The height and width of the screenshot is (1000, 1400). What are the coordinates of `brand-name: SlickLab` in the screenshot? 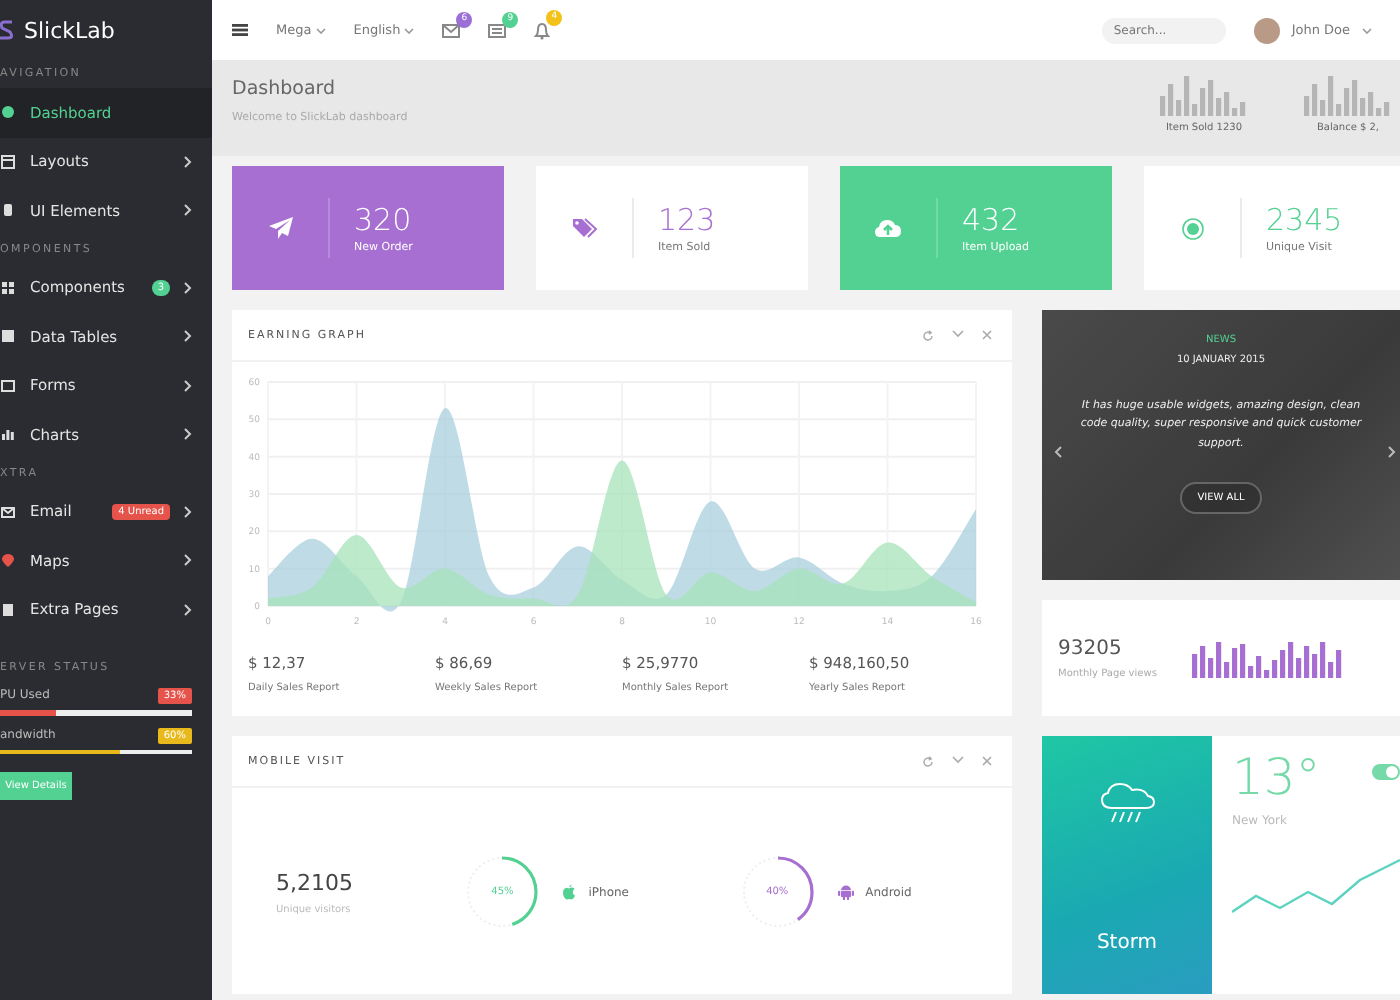 It's located at (69, 30).